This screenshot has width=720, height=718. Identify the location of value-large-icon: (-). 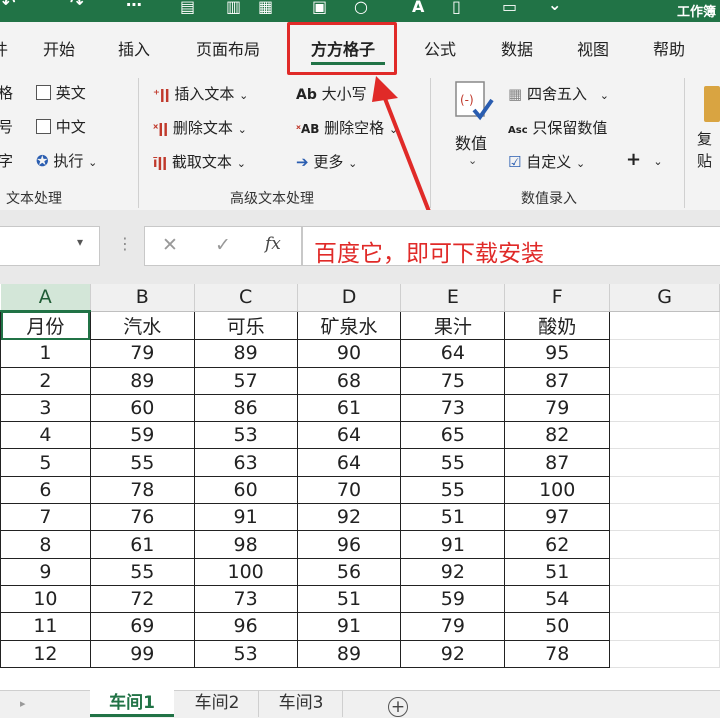
(473, 101).